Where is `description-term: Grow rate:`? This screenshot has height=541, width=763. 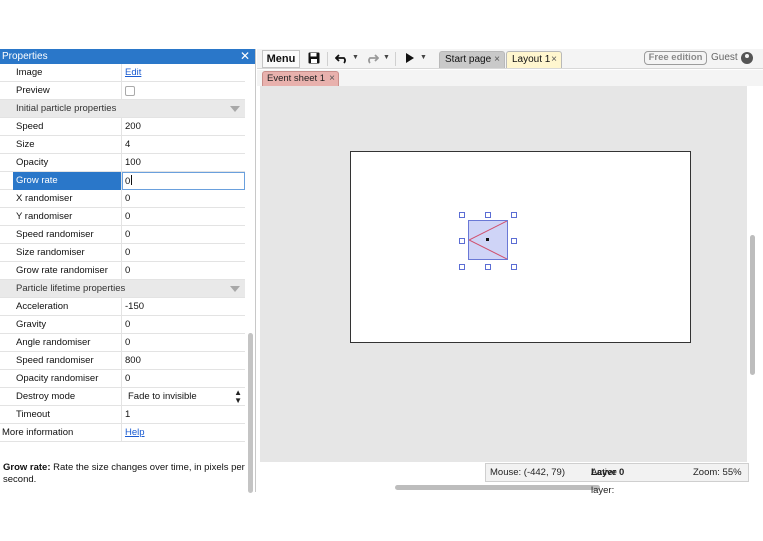 description-term: Grow rate: is located at coordinates (27, 467).